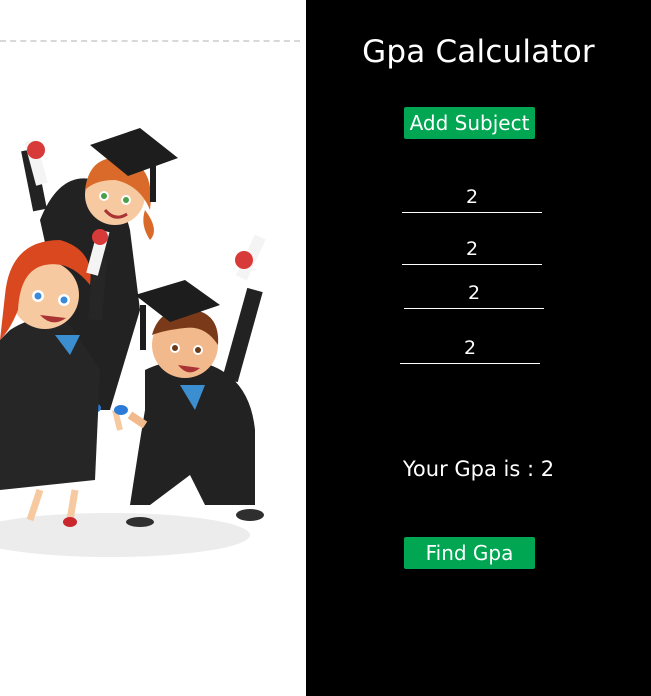  I want to click on find-gpa-button: Find Gpa, so click(469, 553).